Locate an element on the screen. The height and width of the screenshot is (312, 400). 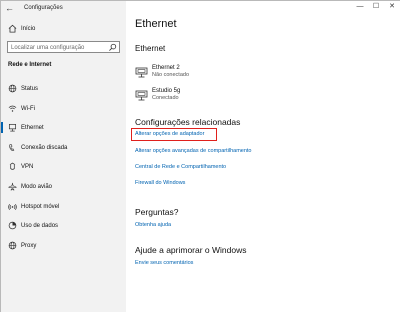
questions-heading: Perguntas? is located at coordinates (157, 212).